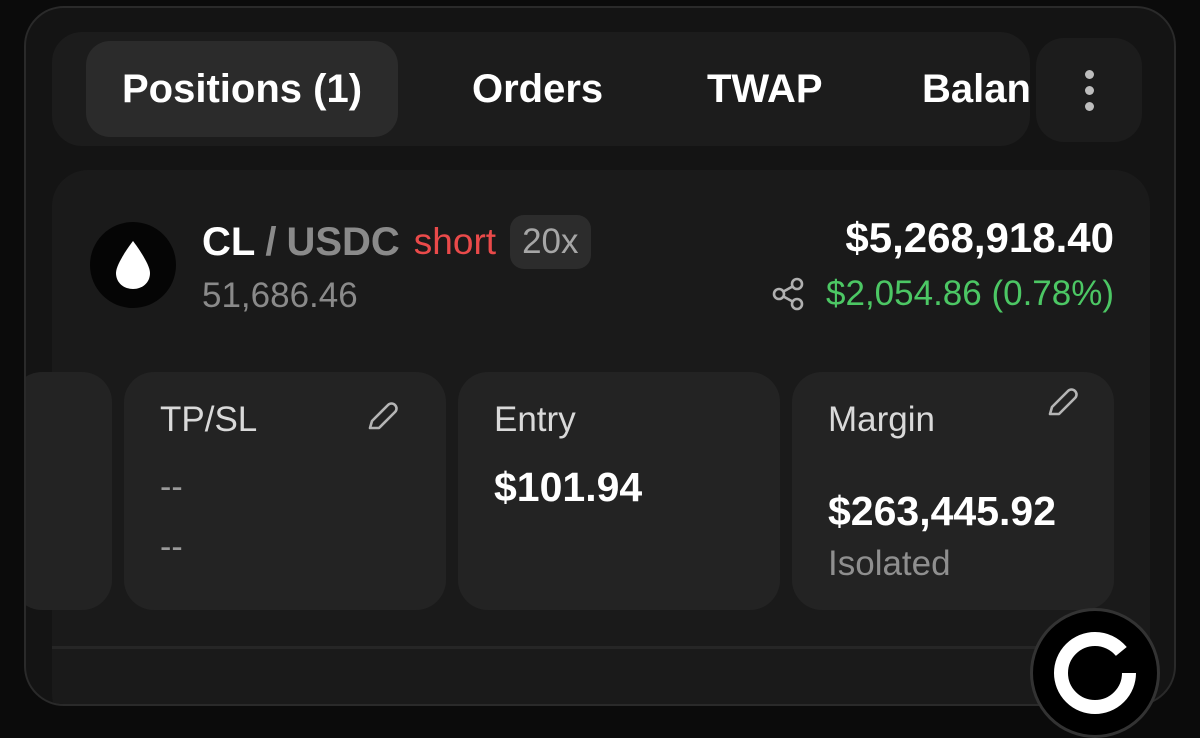  Describe the element at coordinates (788, 294) in the screenshot. I see `share-icon` at that location.